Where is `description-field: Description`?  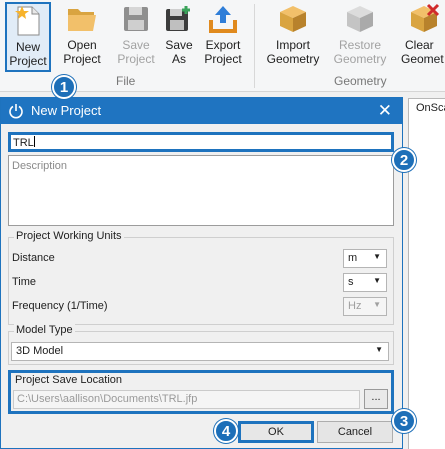
description-field: Description is located at coordinates (201, 190).